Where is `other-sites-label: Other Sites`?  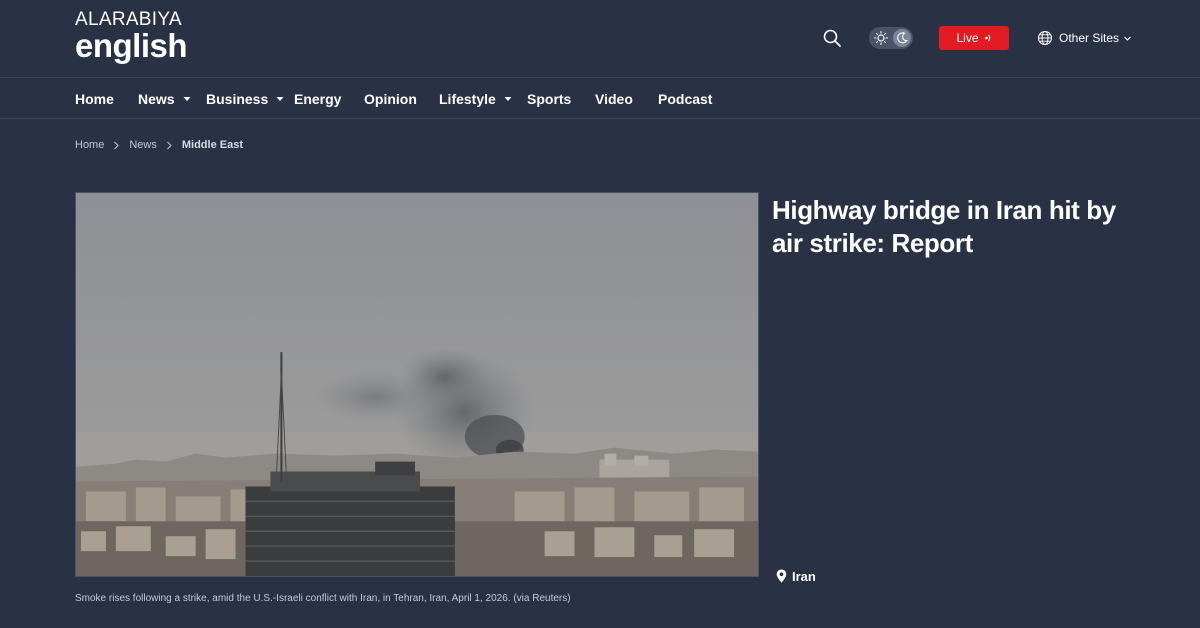 other-sites-label: Other Sites is located at coordinates (1089, 38).